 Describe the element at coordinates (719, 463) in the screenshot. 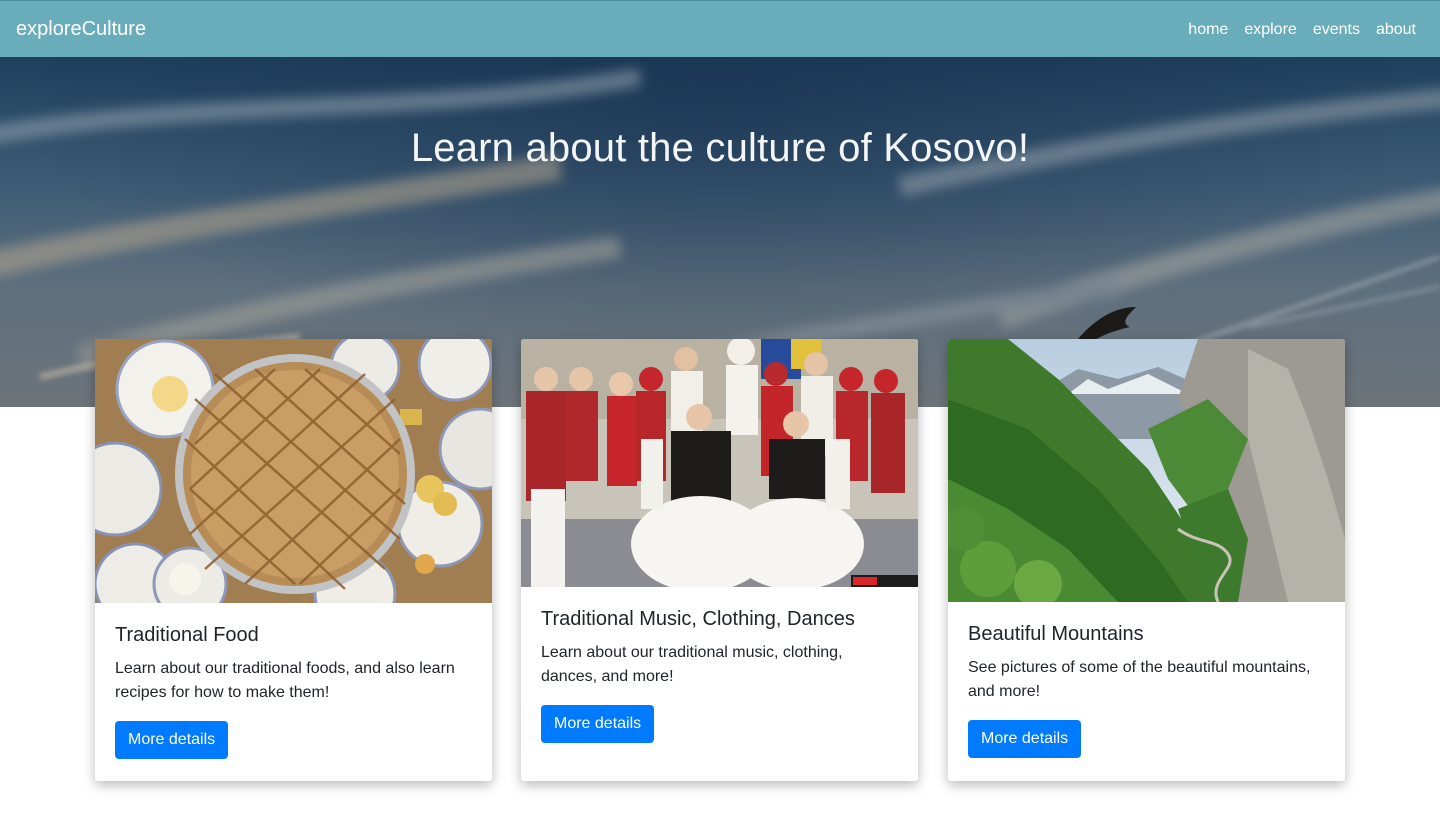

I see `folk-dancers-image` at that location.